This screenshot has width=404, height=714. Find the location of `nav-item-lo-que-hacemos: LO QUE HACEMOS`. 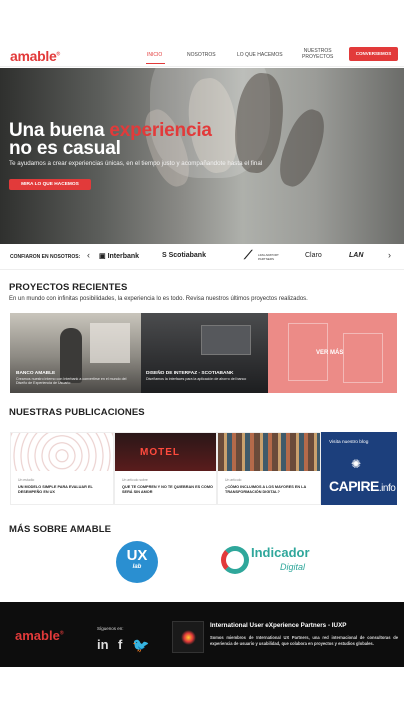

nav-item-lo-que-hacemos: LO QUE HACEMOS is located at coordinates (260, 55).